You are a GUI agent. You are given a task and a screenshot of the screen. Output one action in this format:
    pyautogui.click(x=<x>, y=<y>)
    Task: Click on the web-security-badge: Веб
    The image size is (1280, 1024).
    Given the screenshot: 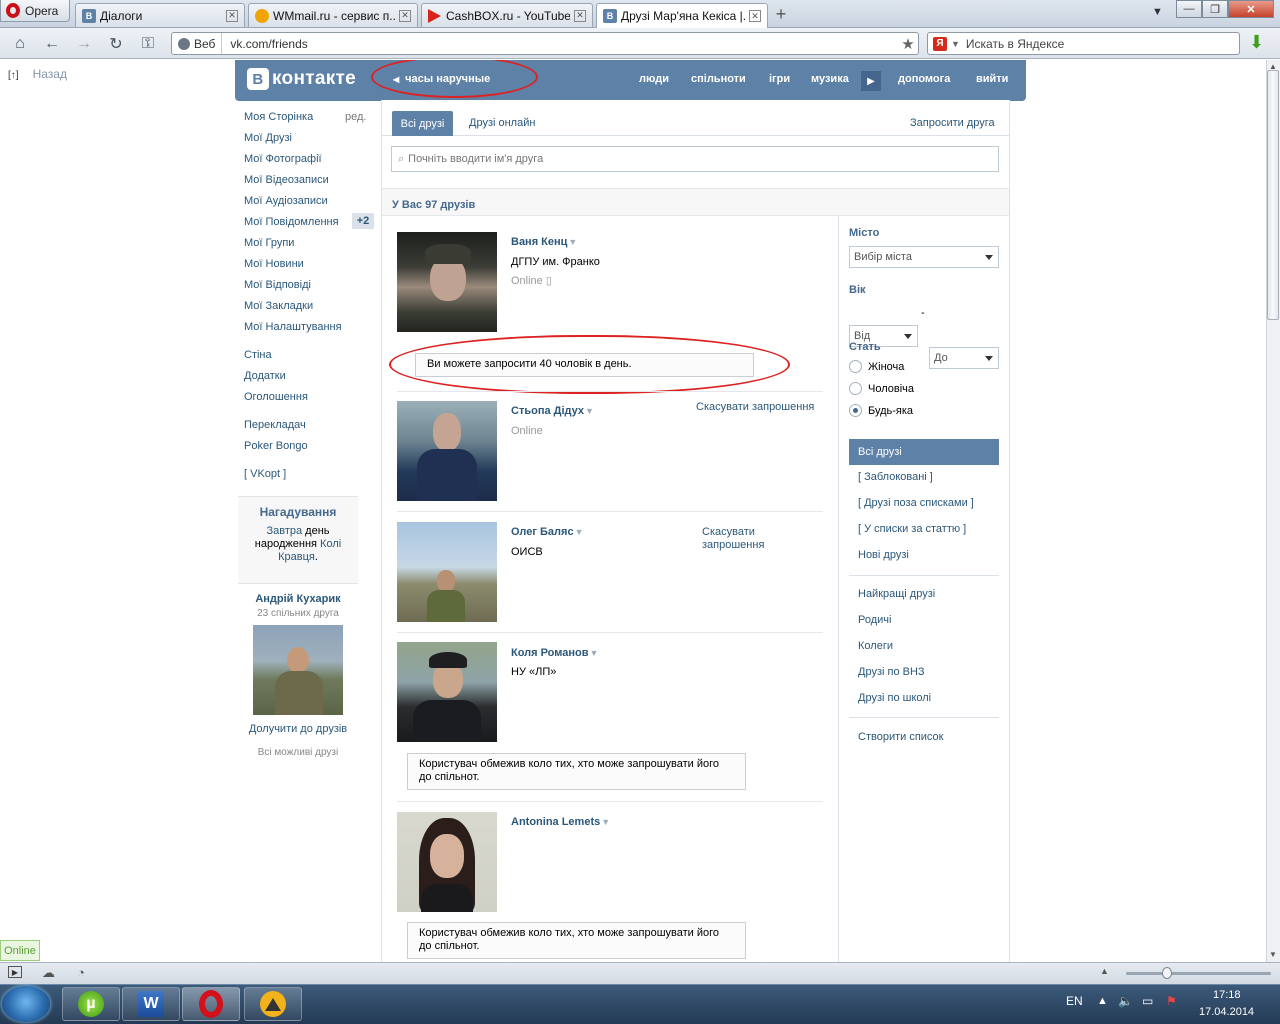 What is the action you would take?
    pyautogui.click(x=197, y=43)
    